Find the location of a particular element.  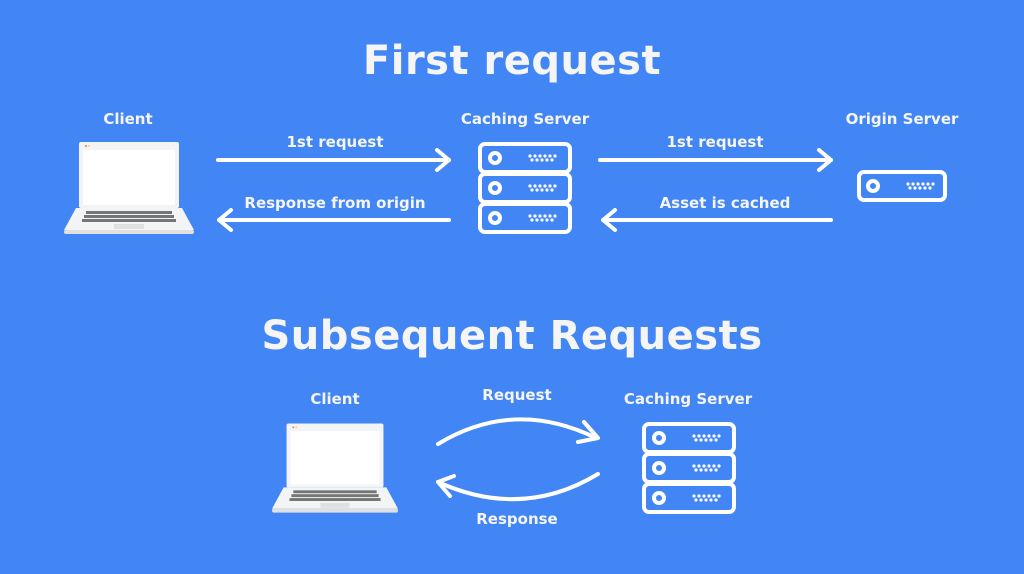

caching-server-label-2: Caching Server is located at coordinates (688, 399).